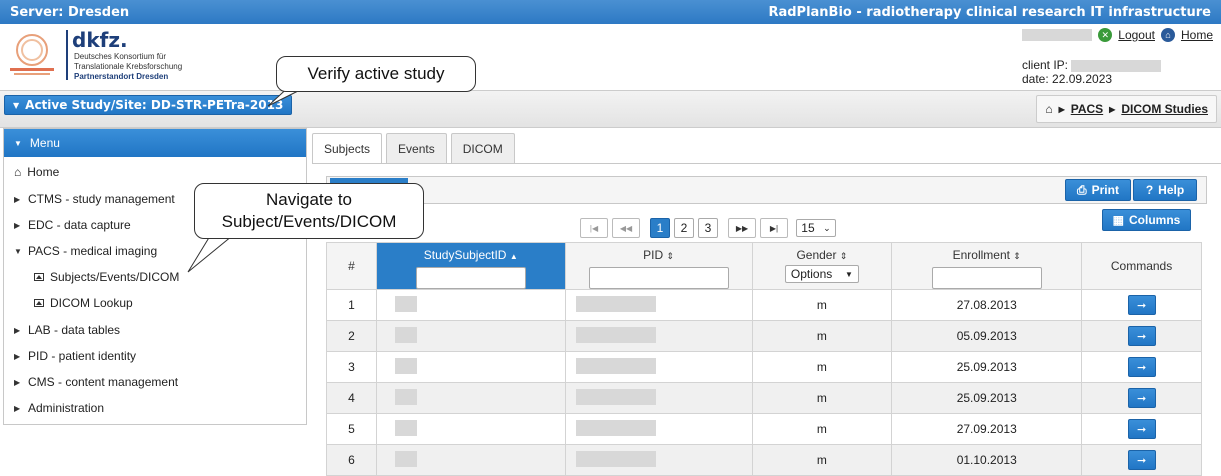 The width and height of the screenshot is (1221, 476). Describe the element at coordinates (766, 163) in the screenshot. I see `tab-divider` at that location.